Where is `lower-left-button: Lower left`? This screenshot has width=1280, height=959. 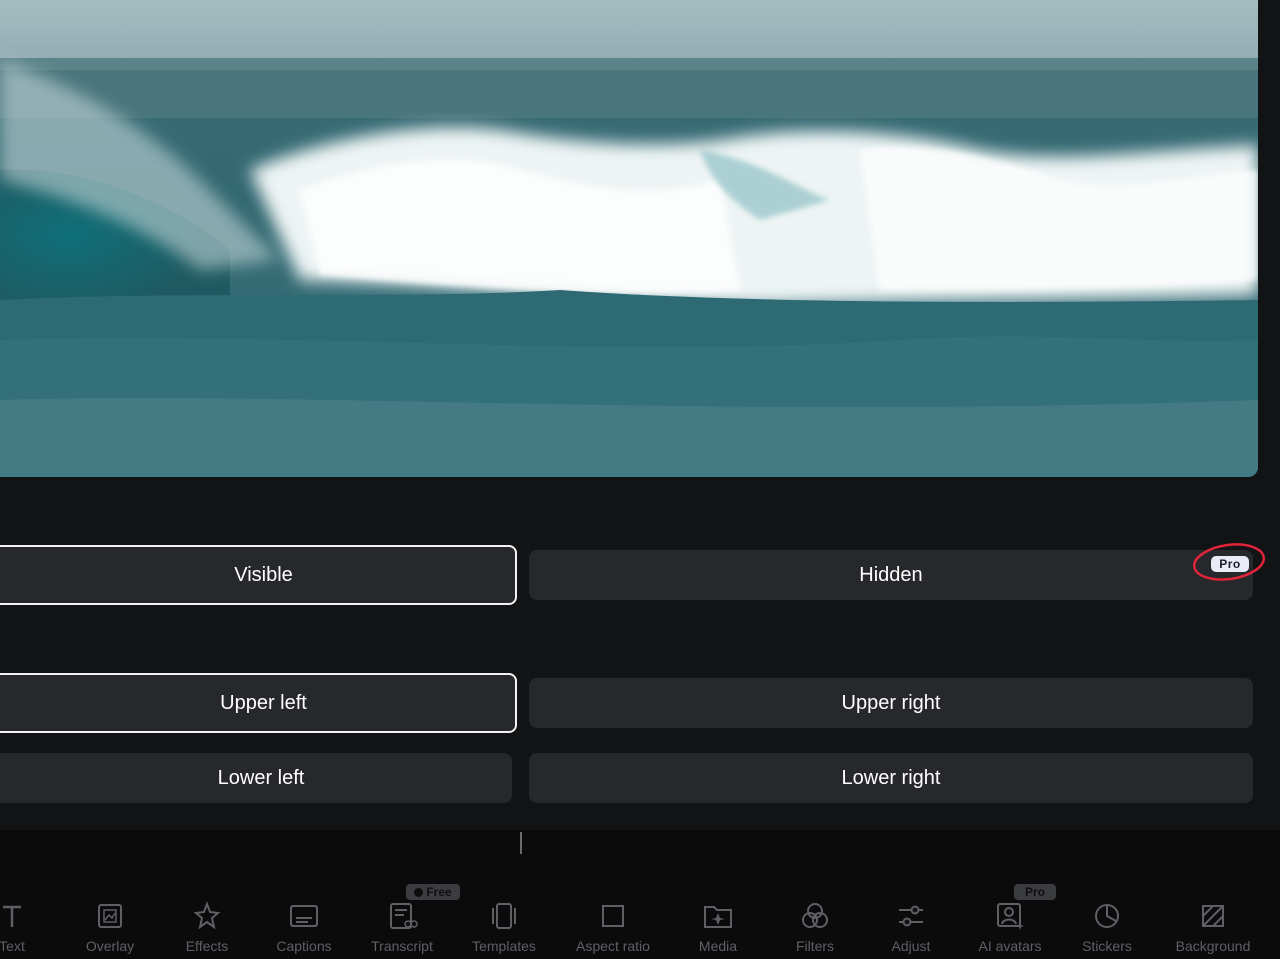
lower-left-button: Lower left is located at coordinates (256, 778).